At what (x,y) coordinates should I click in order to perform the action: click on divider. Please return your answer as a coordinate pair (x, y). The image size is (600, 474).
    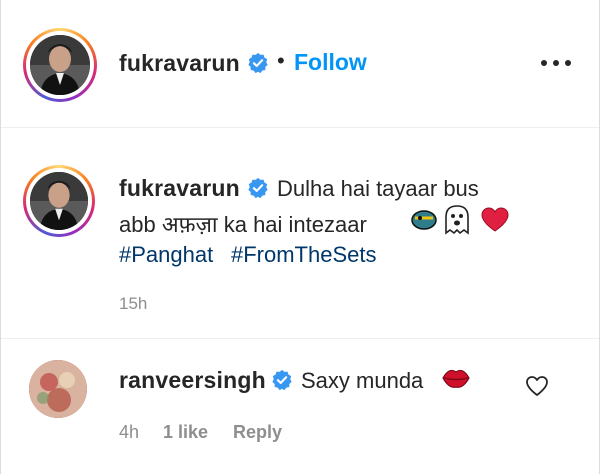
    Looking at the image, I should click on (300, 338).